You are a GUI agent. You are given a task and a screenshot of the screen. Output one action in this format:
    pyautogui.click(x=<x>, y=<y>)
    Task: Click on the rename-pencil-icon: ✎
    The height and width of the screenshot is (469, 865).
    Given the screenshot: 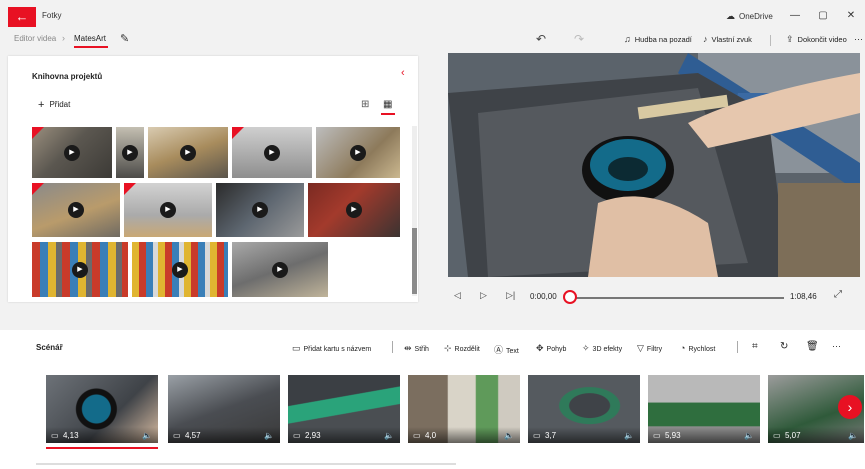 What is the action you would take?
    pyautogui.click(x=124, y=38)
    